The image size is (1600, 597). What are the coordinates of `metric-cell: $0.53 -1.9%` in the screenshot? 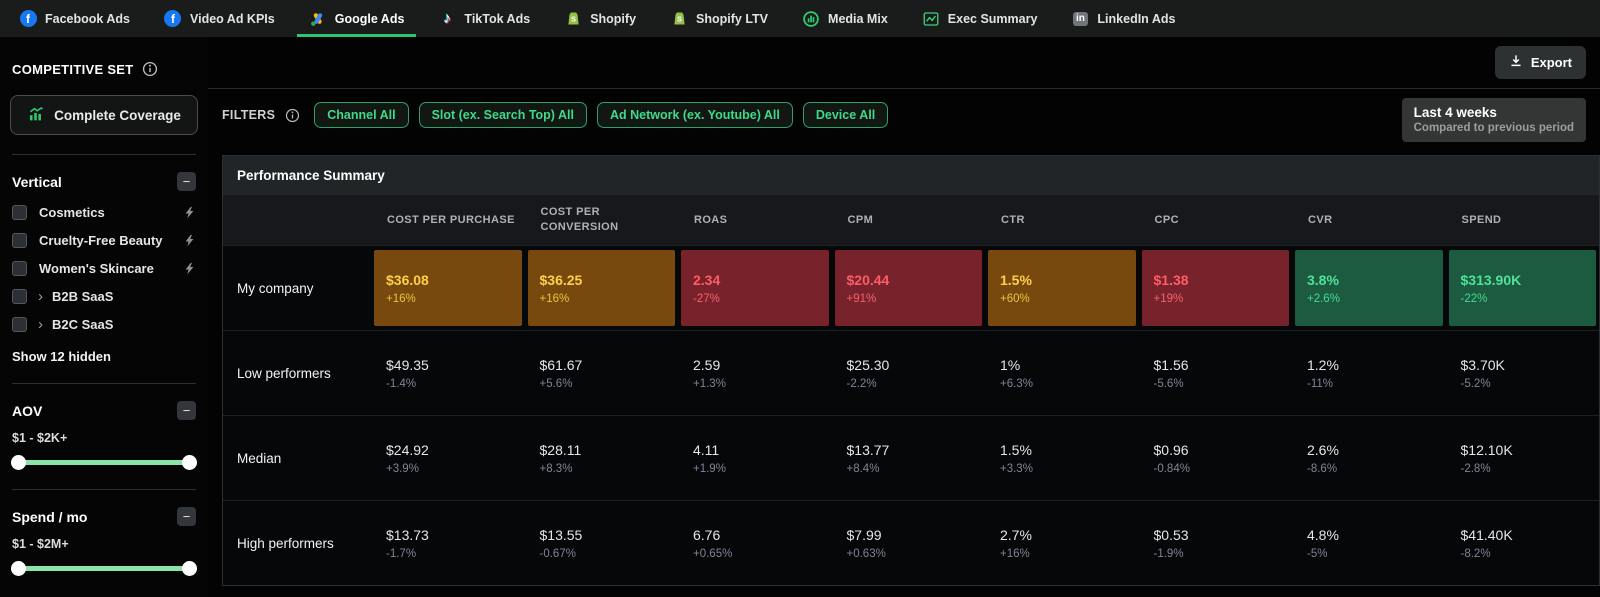 It's located at (1171, 543).